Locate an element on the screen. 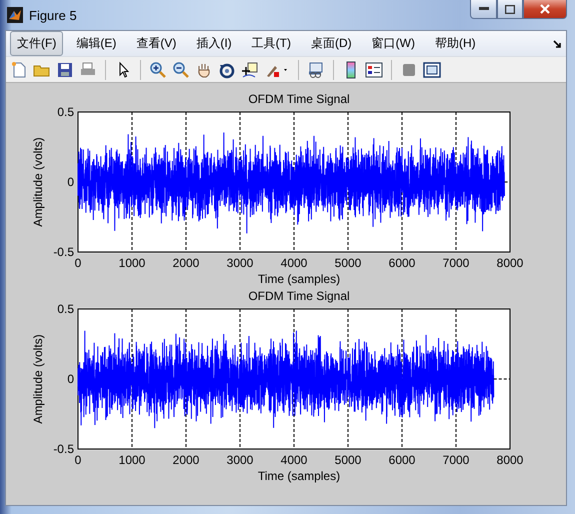 The height and width of the screenshot is (514, 575). menu-item: 查看(V) is located at coordinates (156, 43).